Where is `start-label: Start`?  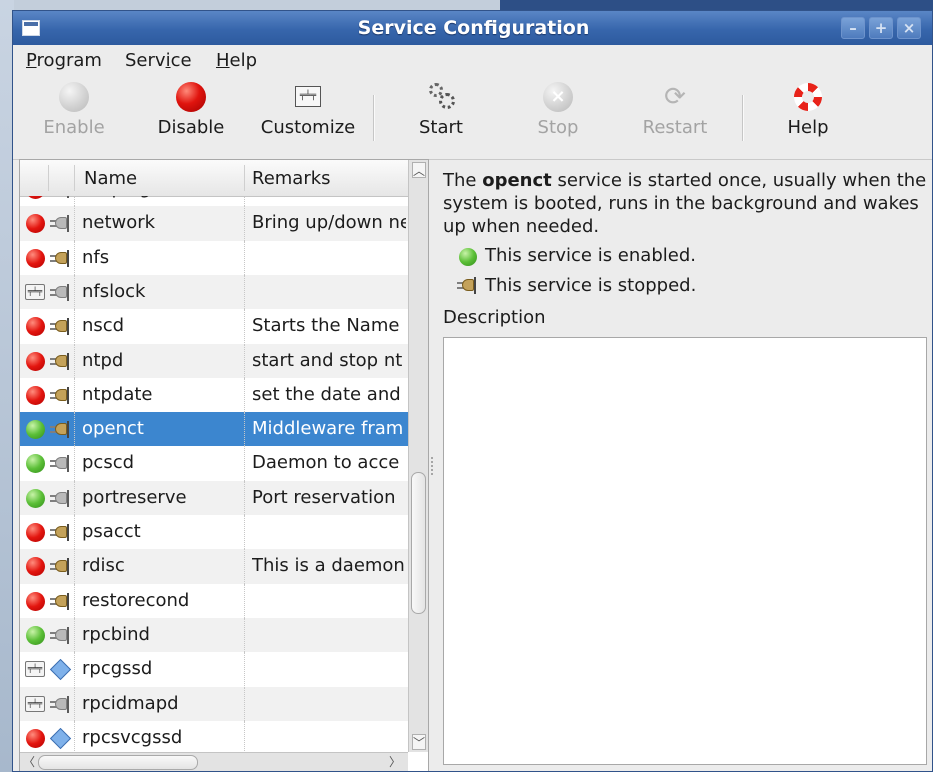 start-label: Start is located at coordinates (441, 127).